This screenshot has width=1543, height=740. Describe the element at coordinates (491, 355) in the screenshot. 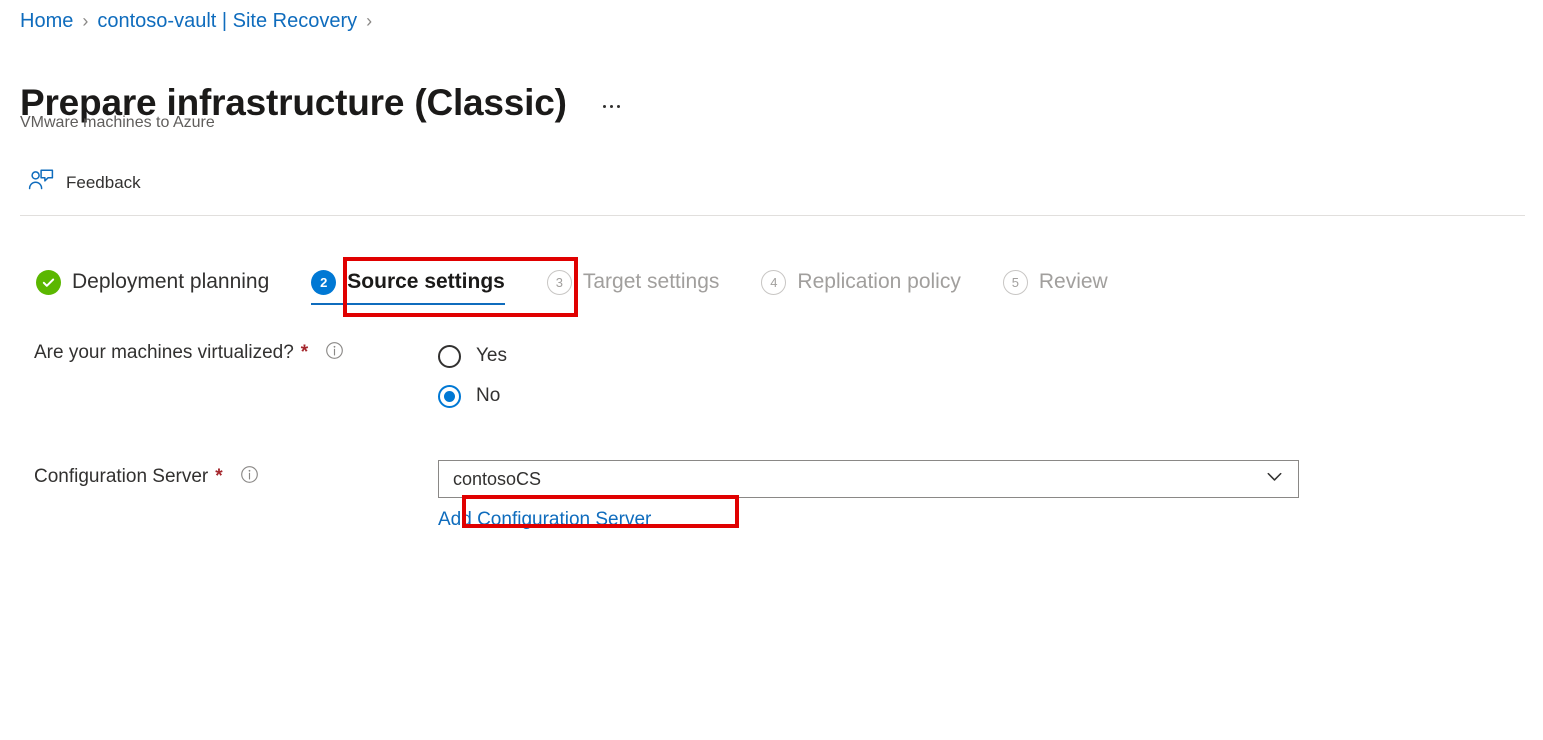

I see `radio-yes-label: Yes` at that location.